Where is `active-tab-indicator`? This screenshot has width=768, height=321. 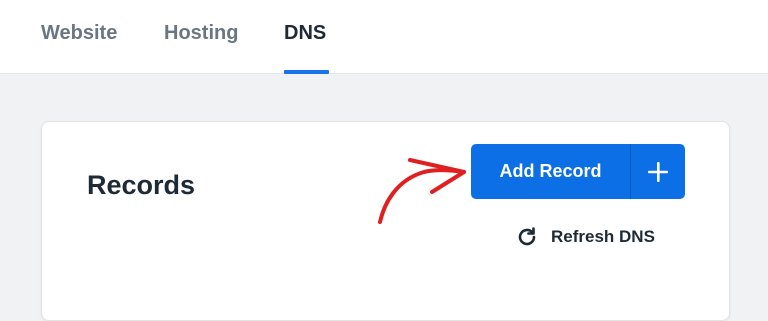 active-tab-indicator is located at coordinates (306, 72).